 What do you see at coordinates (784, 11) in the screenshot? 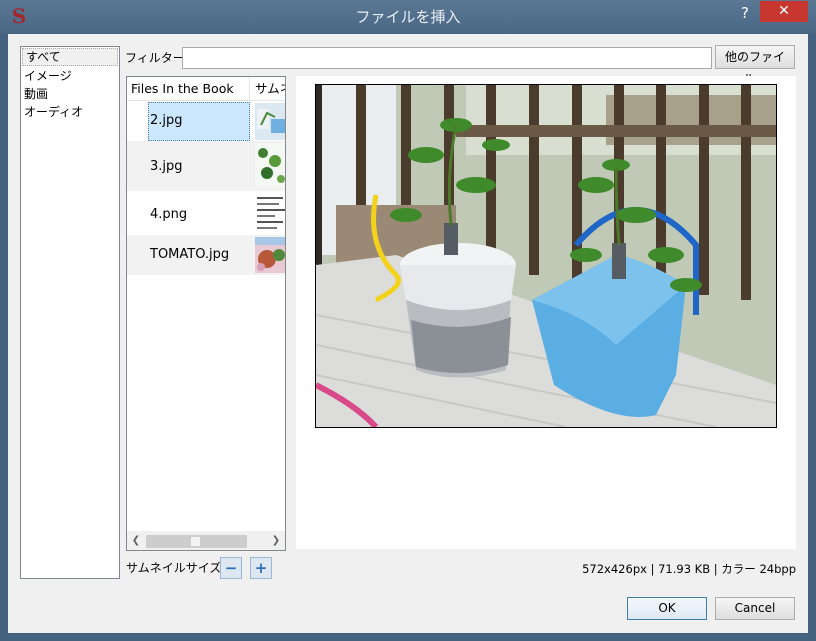
I see `close-button: ✕` at bounding box center [784, 11].